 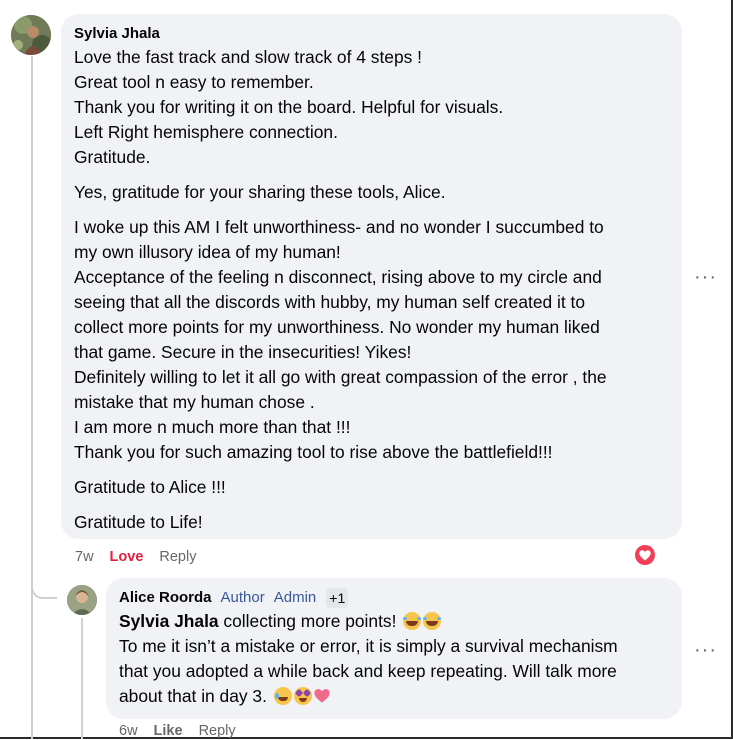 What do you see at coordinates (169, 621) in the screenshot?
I see `reply-mention: Sylvia Jhala` at bounding box center [169, 621].